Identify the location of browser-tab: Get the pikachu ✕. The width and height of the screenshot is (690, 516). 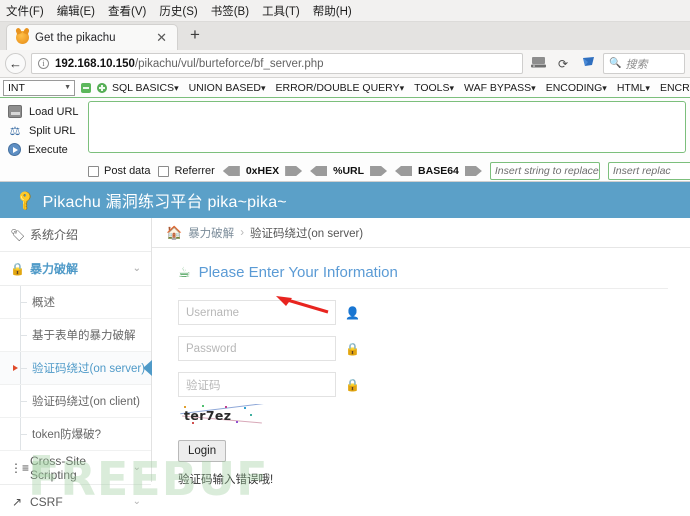
(92, 37).